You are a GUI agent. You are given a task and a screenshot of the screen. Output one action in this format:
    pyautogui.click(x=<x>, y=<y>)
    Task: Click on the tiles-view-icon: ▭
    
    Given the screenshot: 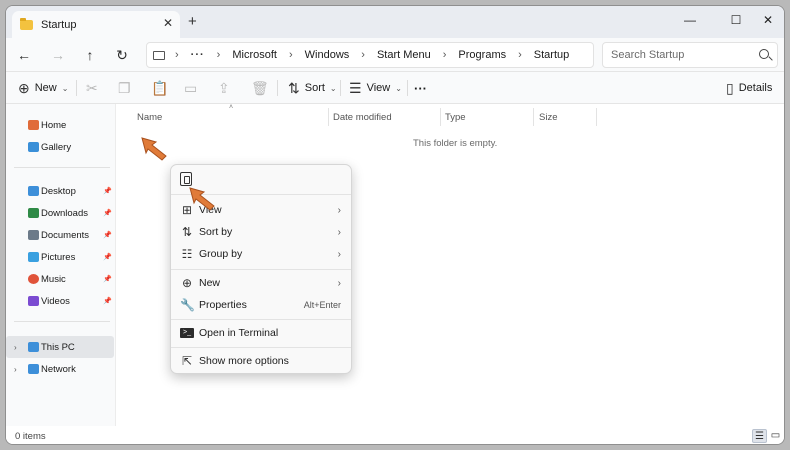 What is the action you would take?
    pyautogui.click(x=775, y=436)
    